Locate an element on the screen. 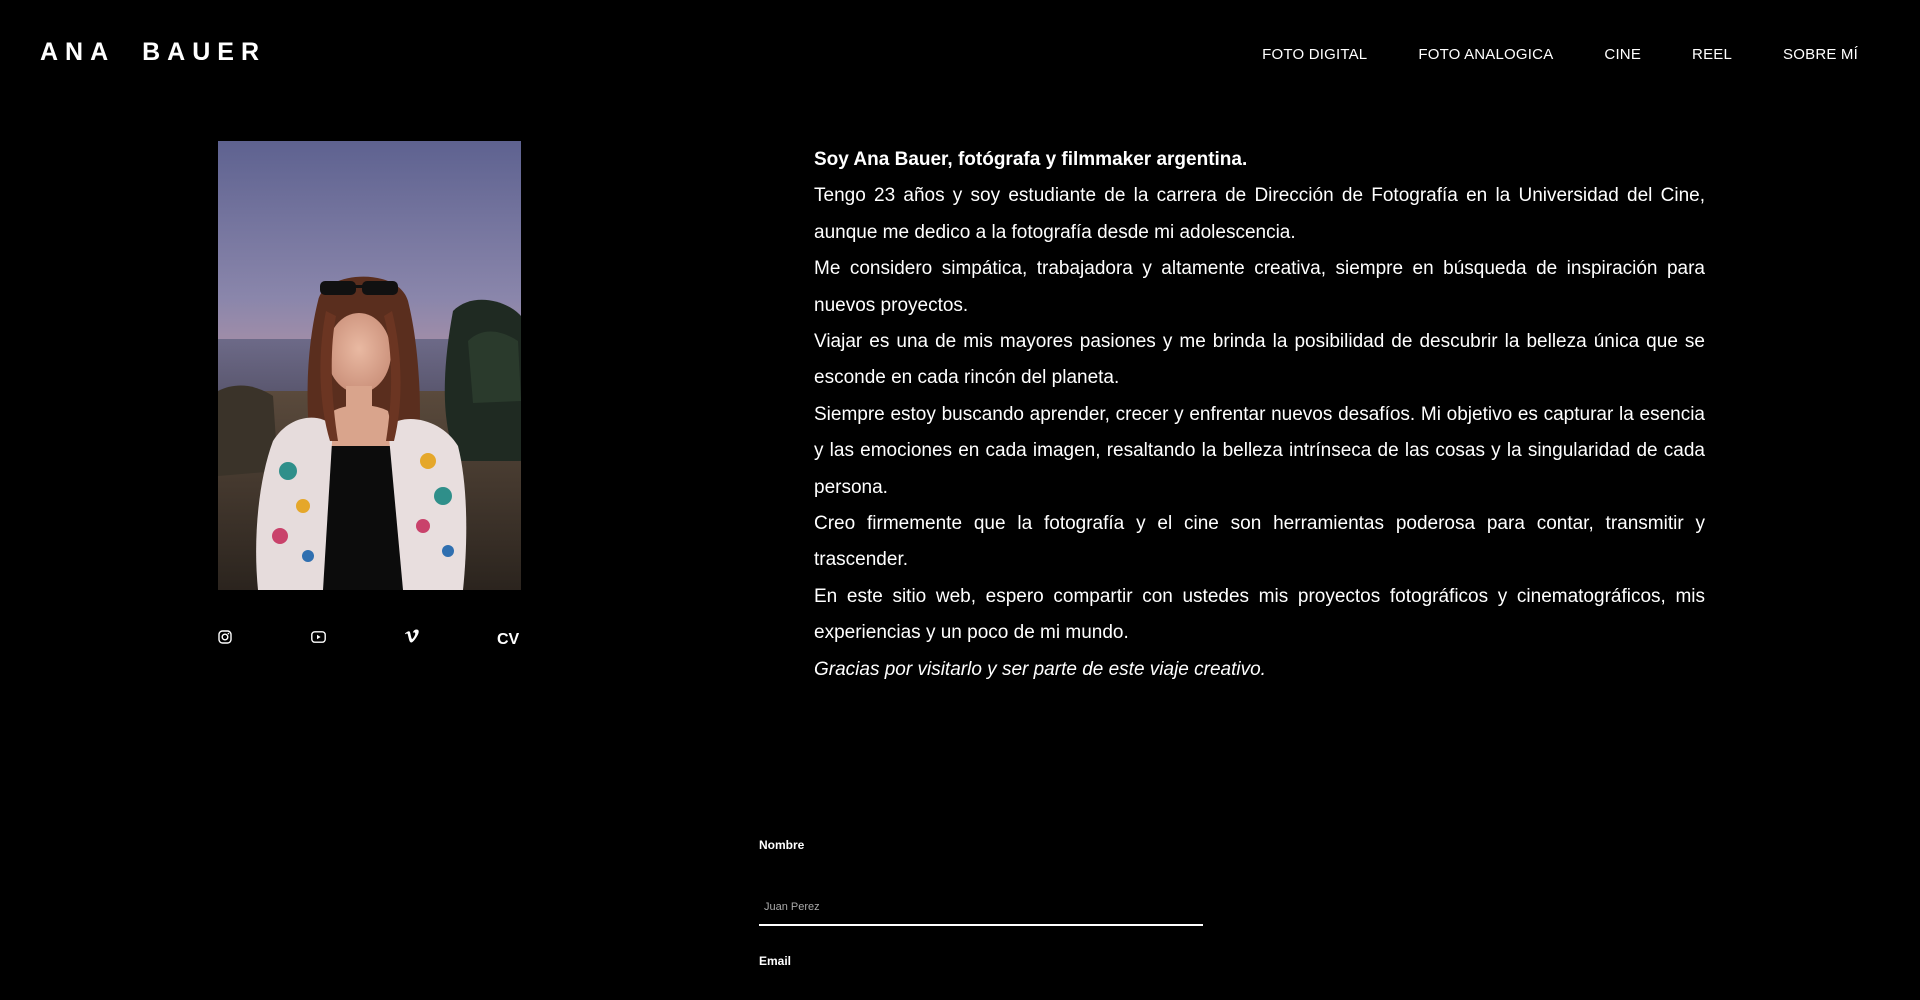 The image size is (1920, 1000). email-label: Email is located at coordinates (775, 961).